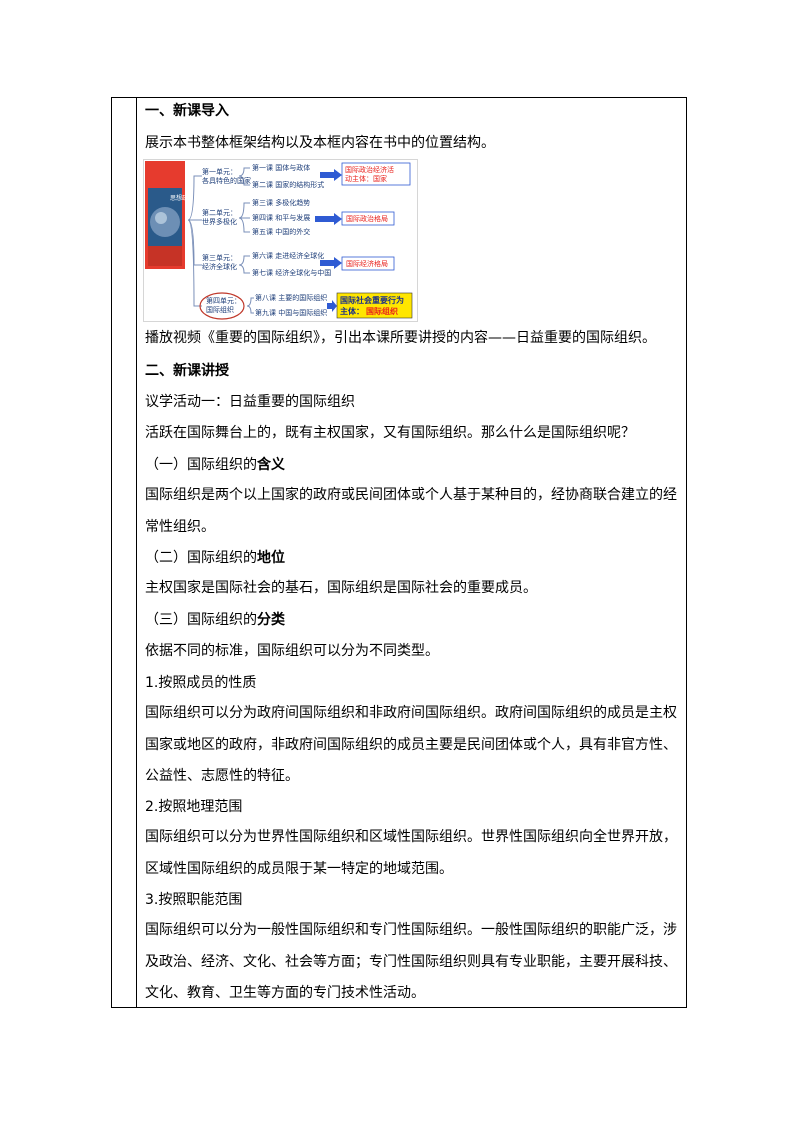 The width and height of the screenshot is (794, 1123). Describe the element at coordinates (400, 338) in the screenshot. I see `section1-video: 播放视频《重要的国际组织》，引出本课所要讲授的内容——日益重要的国际组织。` at that location.